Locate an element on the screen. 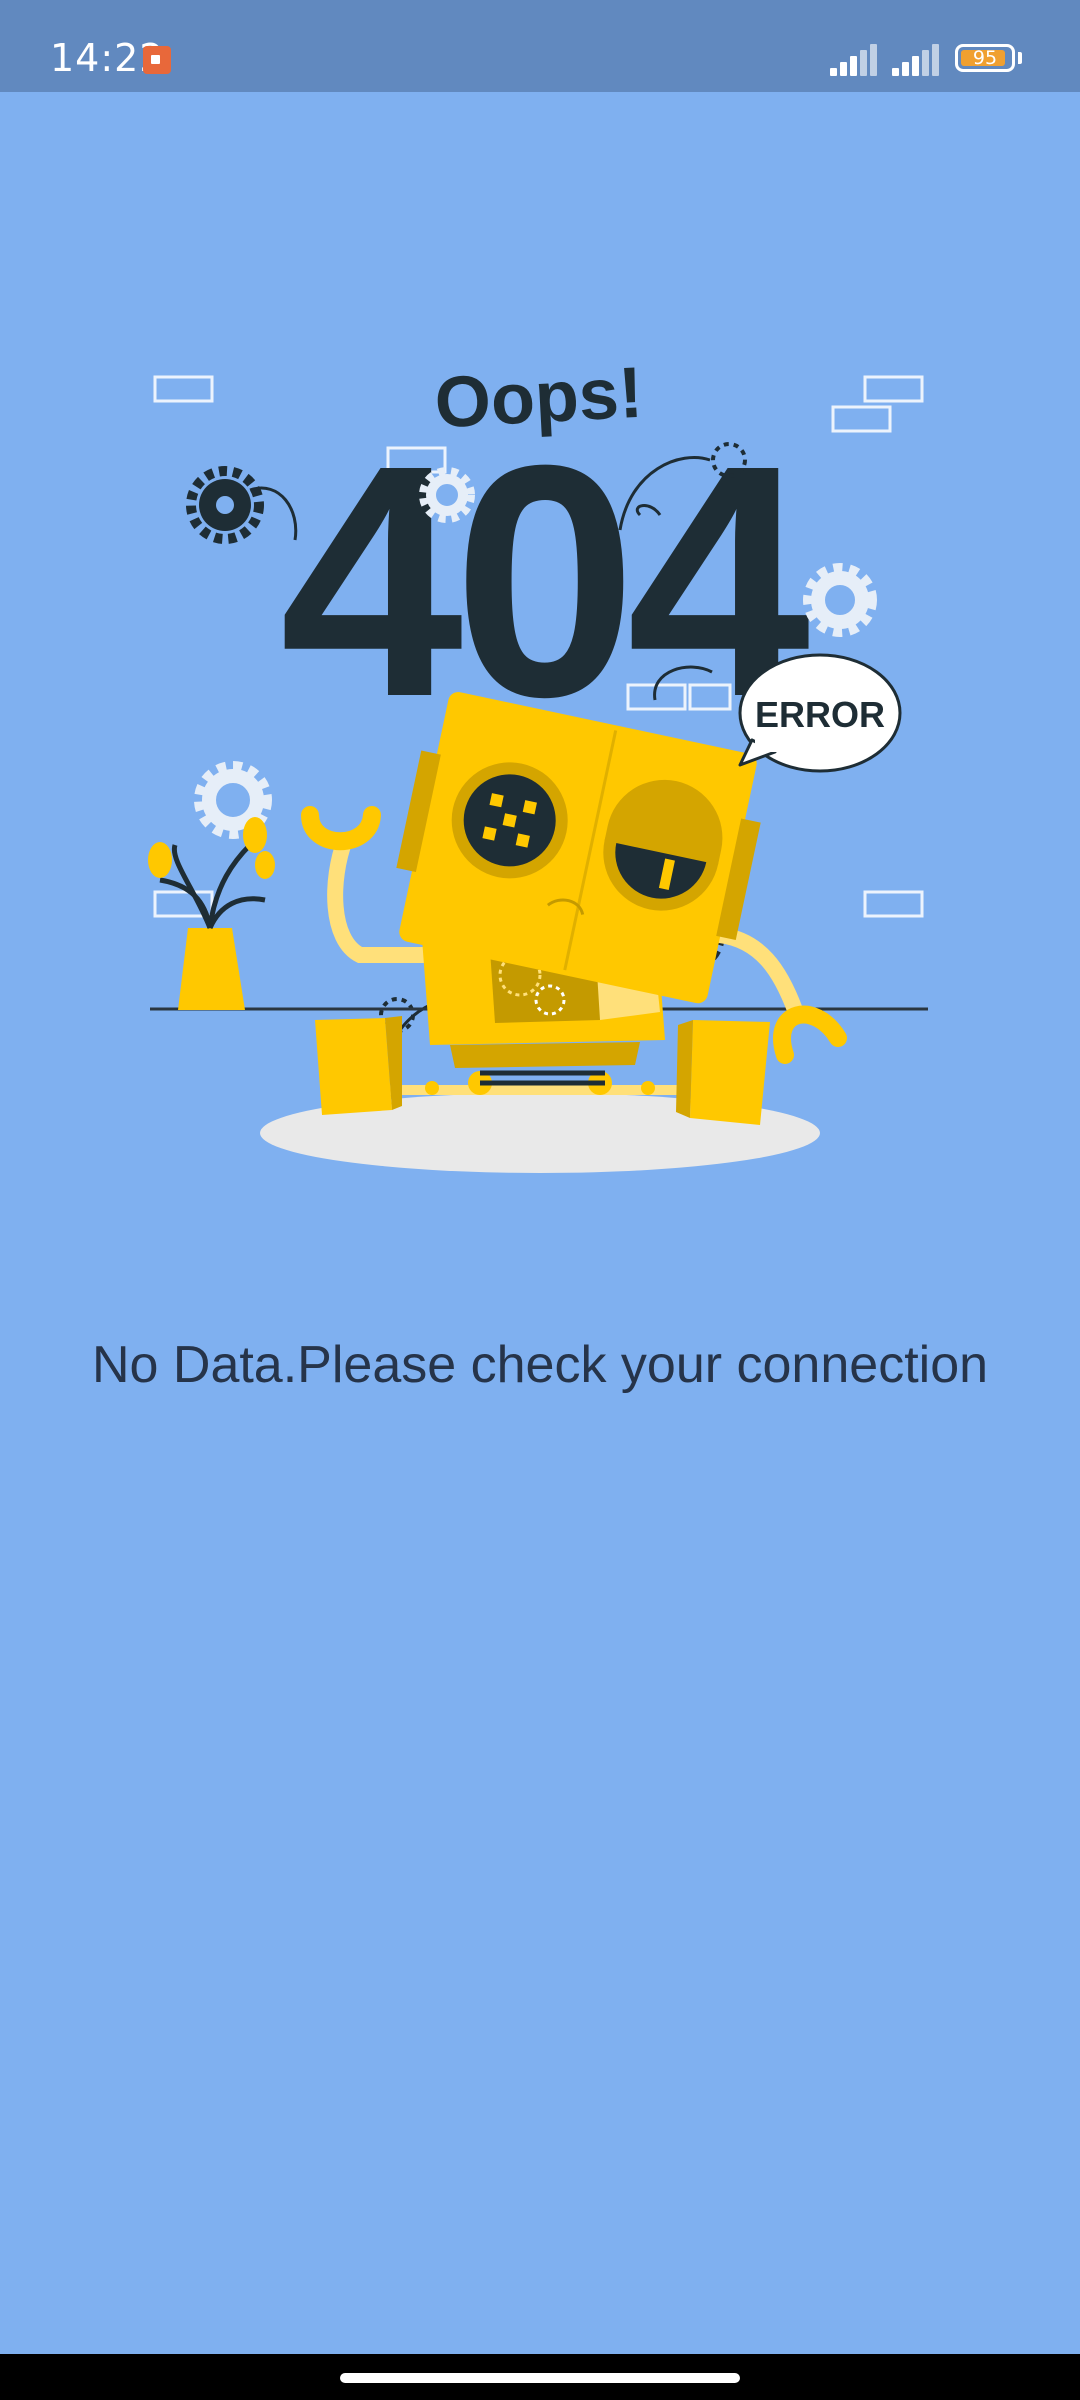 Image resolution: width=1080 pixels, height=2400 pixels. plant-illustration is located at coordinates (211, 913).